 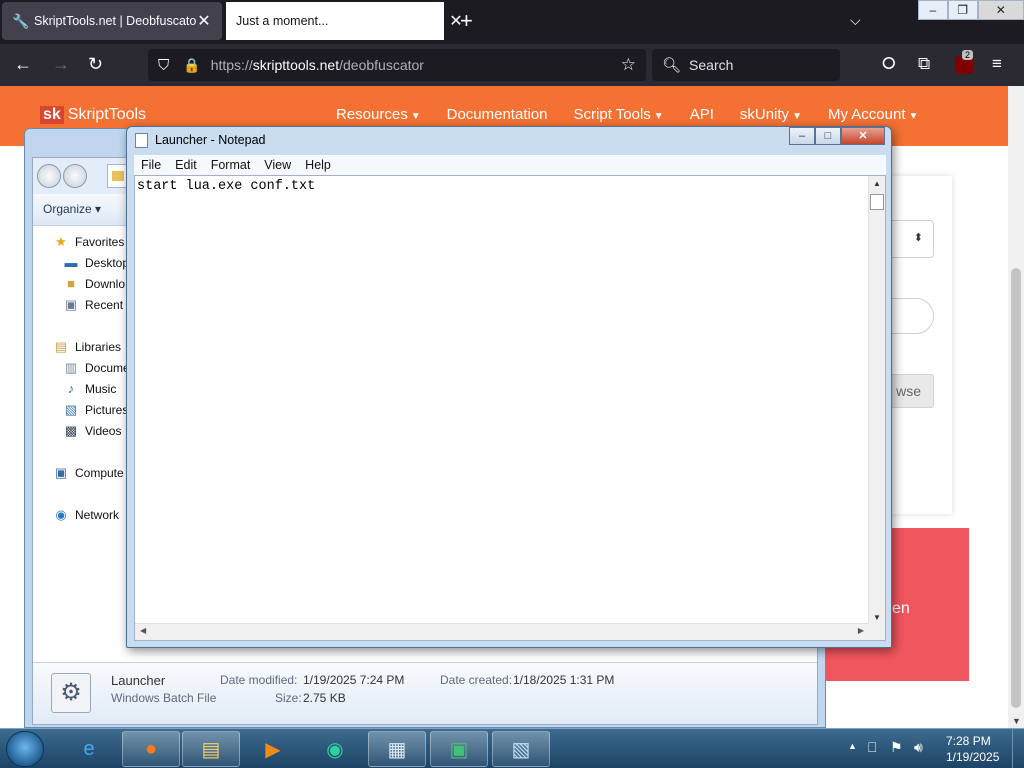 What do you see at coordinates (96, 263) in the screenshot?
I see `nav-desktop: ▬ Desktop` at bounding box center [96, 263].